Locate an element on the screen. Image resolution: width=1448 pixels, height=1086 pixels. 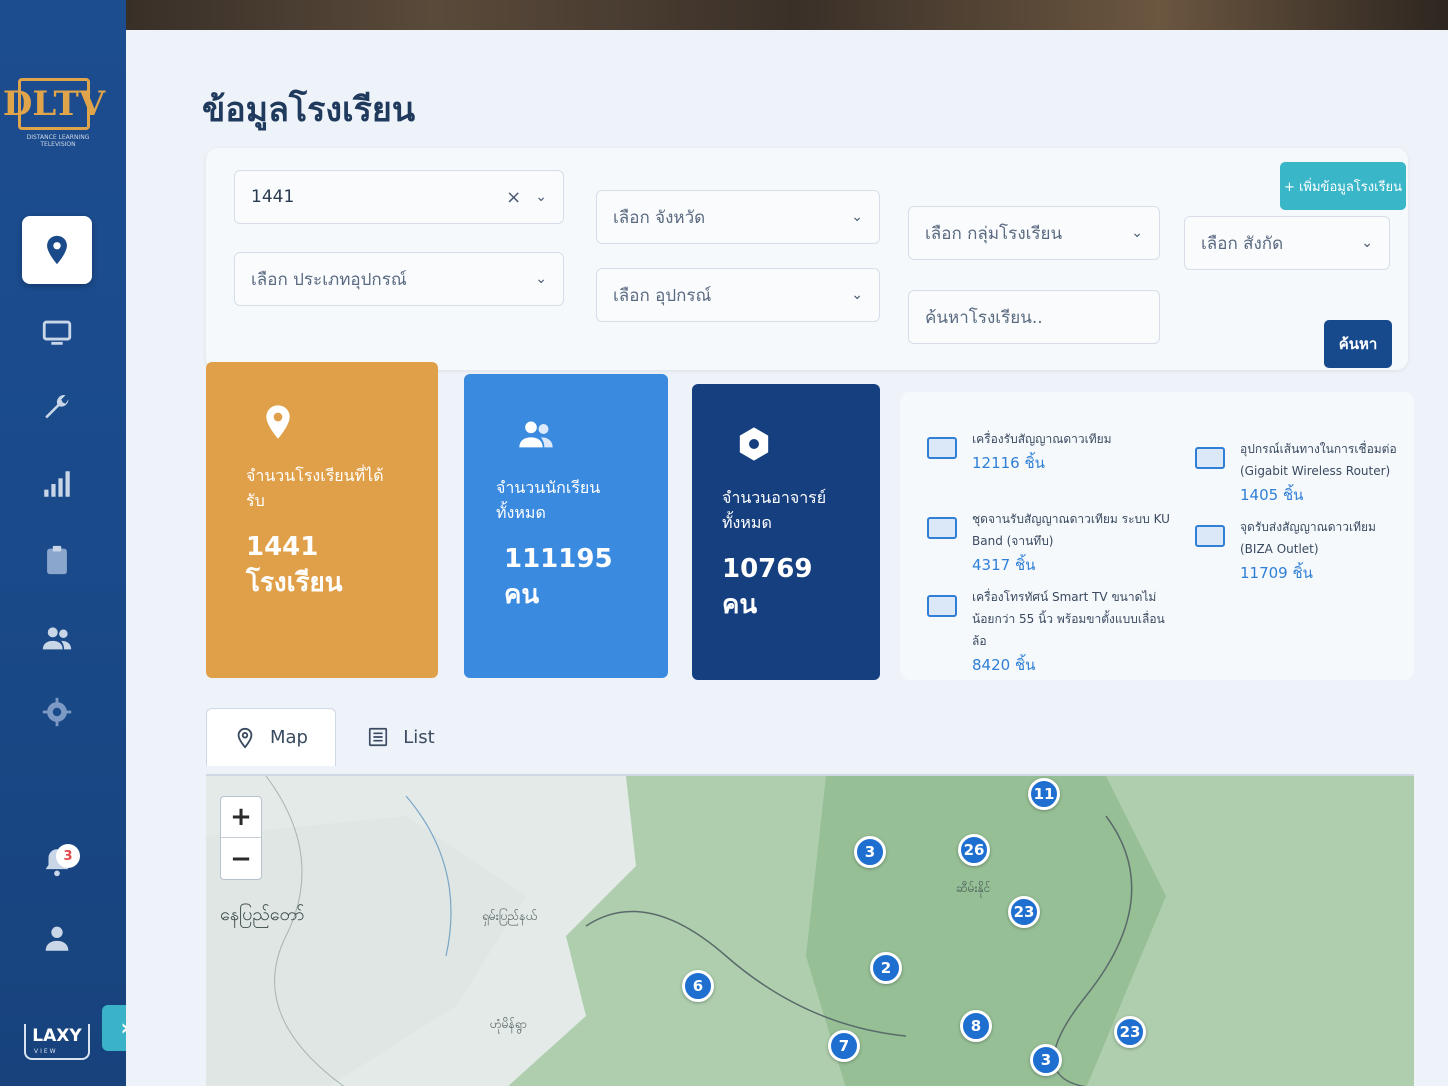
sidebar-item-tasks is located at coordinates (57, 560).